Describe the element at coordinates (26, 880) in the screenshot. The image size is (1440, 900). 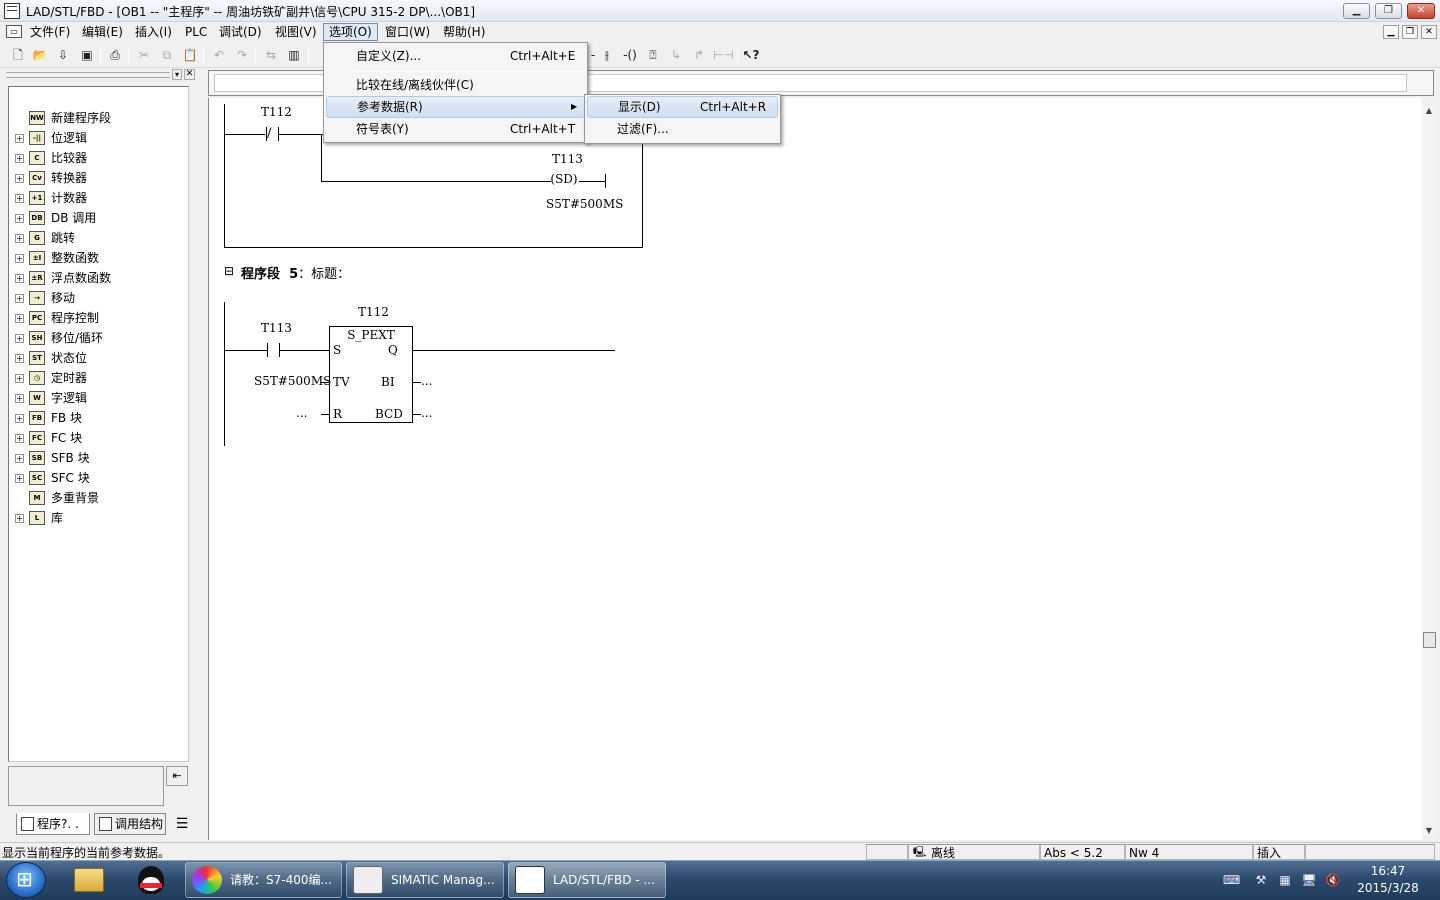
I see `start-button` at that location.